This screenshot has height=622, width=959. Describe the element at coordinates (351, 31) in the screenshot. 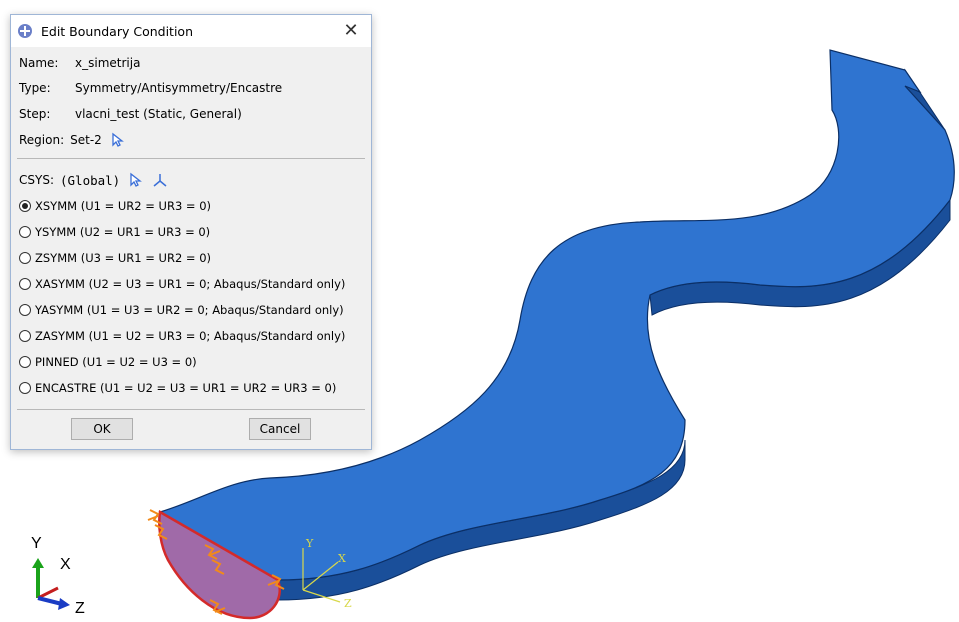

I see `close-icon: ✕` at that location.